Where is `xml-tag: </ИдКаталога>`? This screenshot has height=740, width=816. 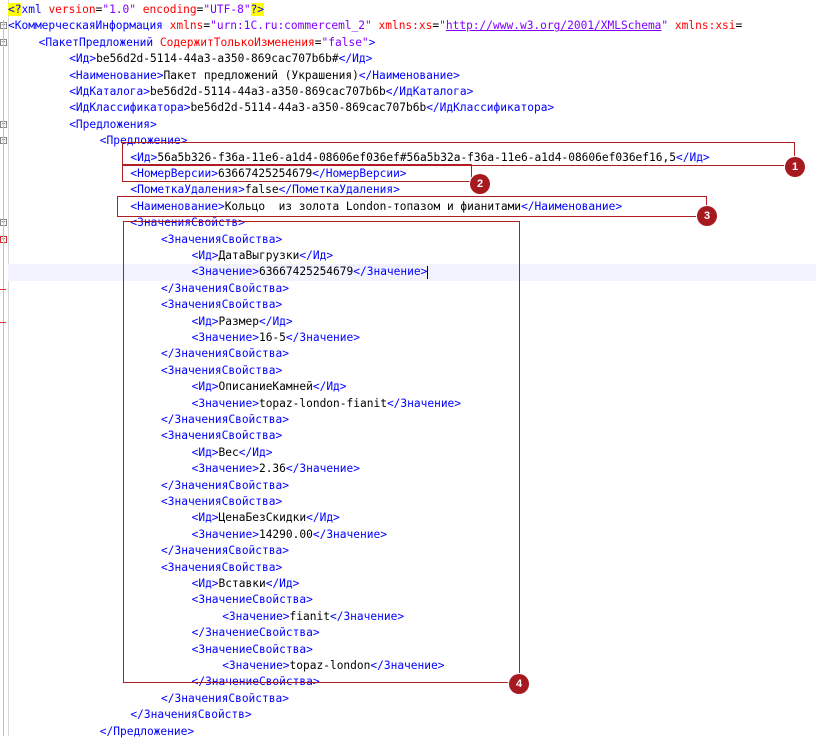 xml-tag: </ИдКаталога> is located at coordinates (429, 91).